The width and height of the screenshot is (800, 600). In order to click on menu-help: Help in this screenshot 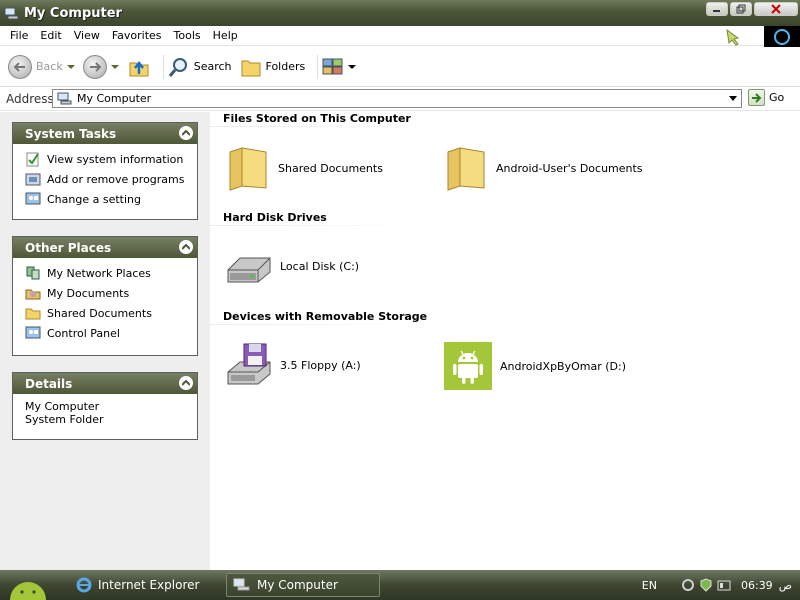, I will do `click(225, 35)`.